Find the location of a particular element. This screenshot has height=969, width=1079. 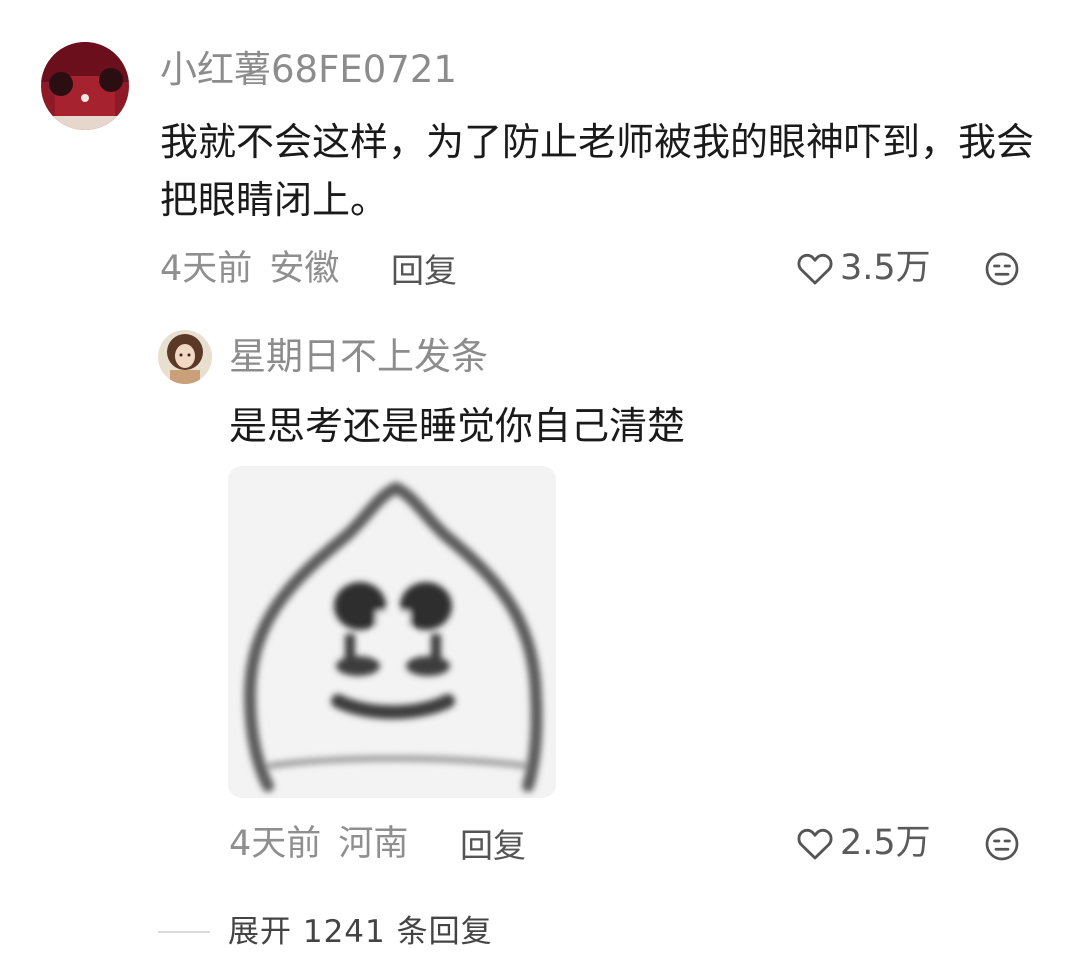

like-button: 3.5万 is located at coordinates (863, 268).